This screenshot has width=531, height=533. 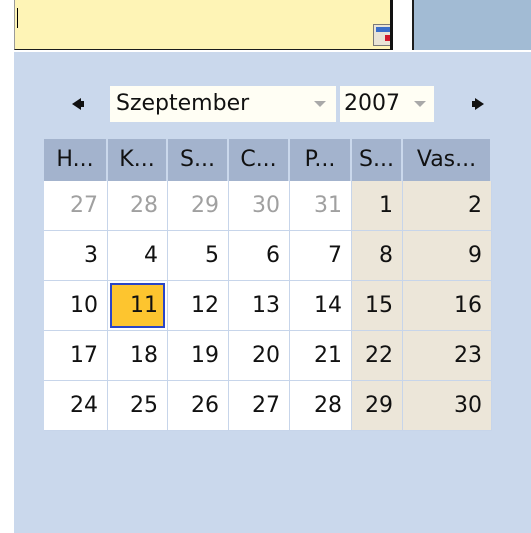 What do you see at coordinates (479, 104) in the screenshot?
I see `next-month-icon` at bounding box center [479, 104].